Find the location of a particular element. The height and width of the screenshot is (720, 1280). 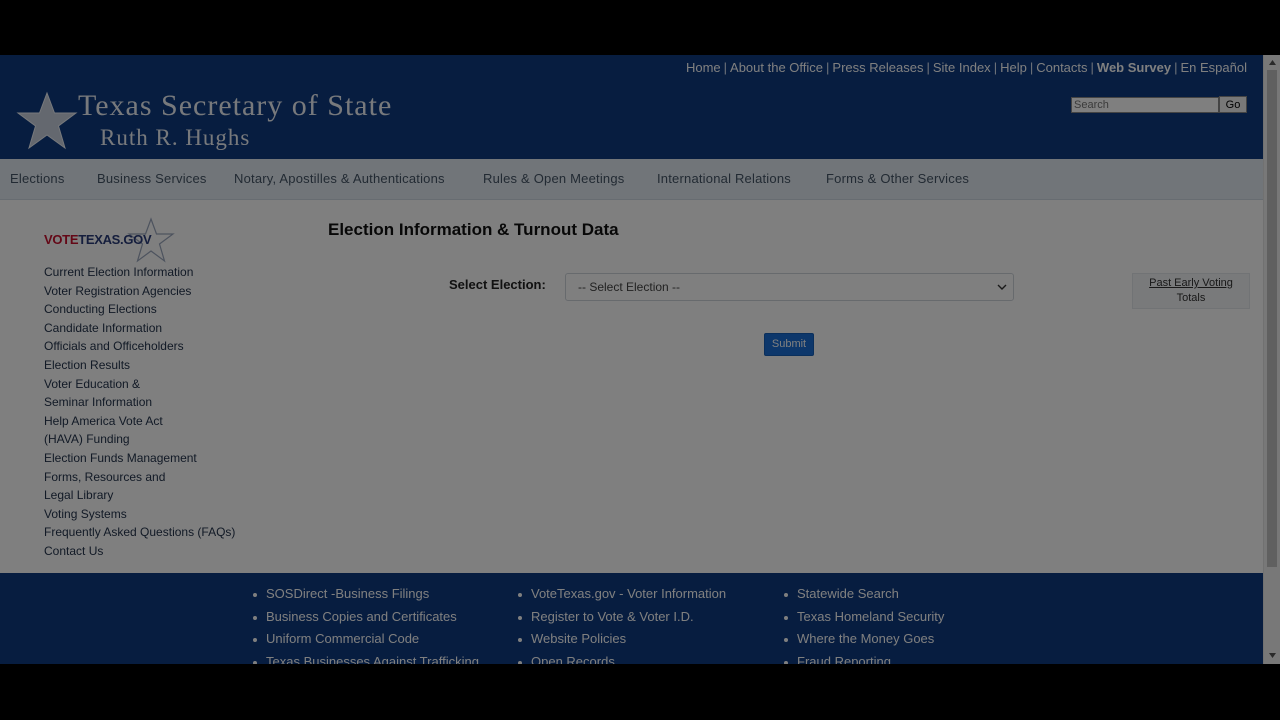

sidebar-item-conducting-elections: Conducting Elections is located at coordinates (154, 309).